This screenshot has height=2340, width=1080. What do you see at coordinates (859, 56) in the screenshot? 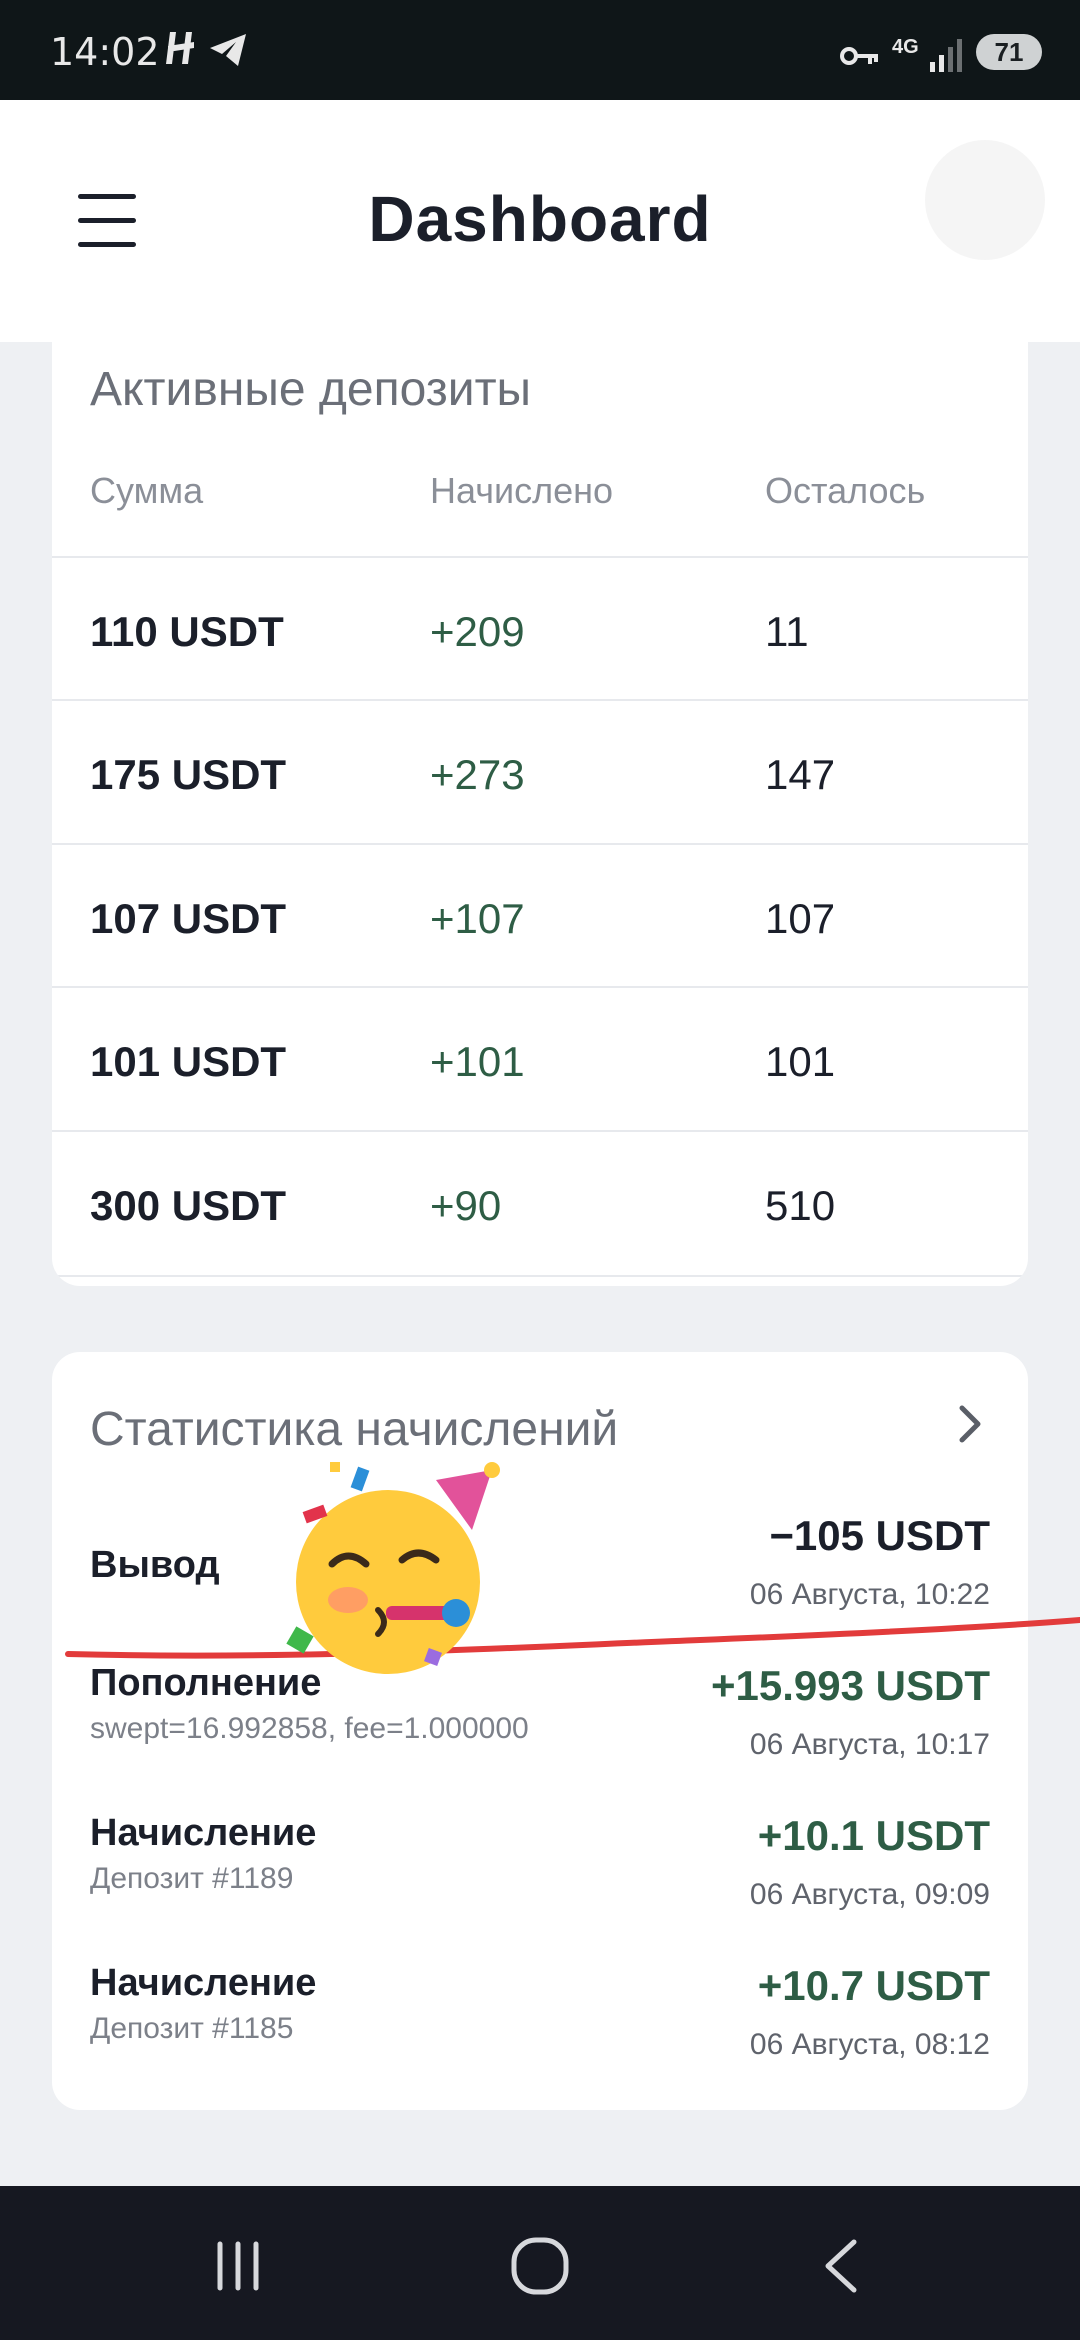
I see `vpn-key-icon` at bounding box center [859, 56].